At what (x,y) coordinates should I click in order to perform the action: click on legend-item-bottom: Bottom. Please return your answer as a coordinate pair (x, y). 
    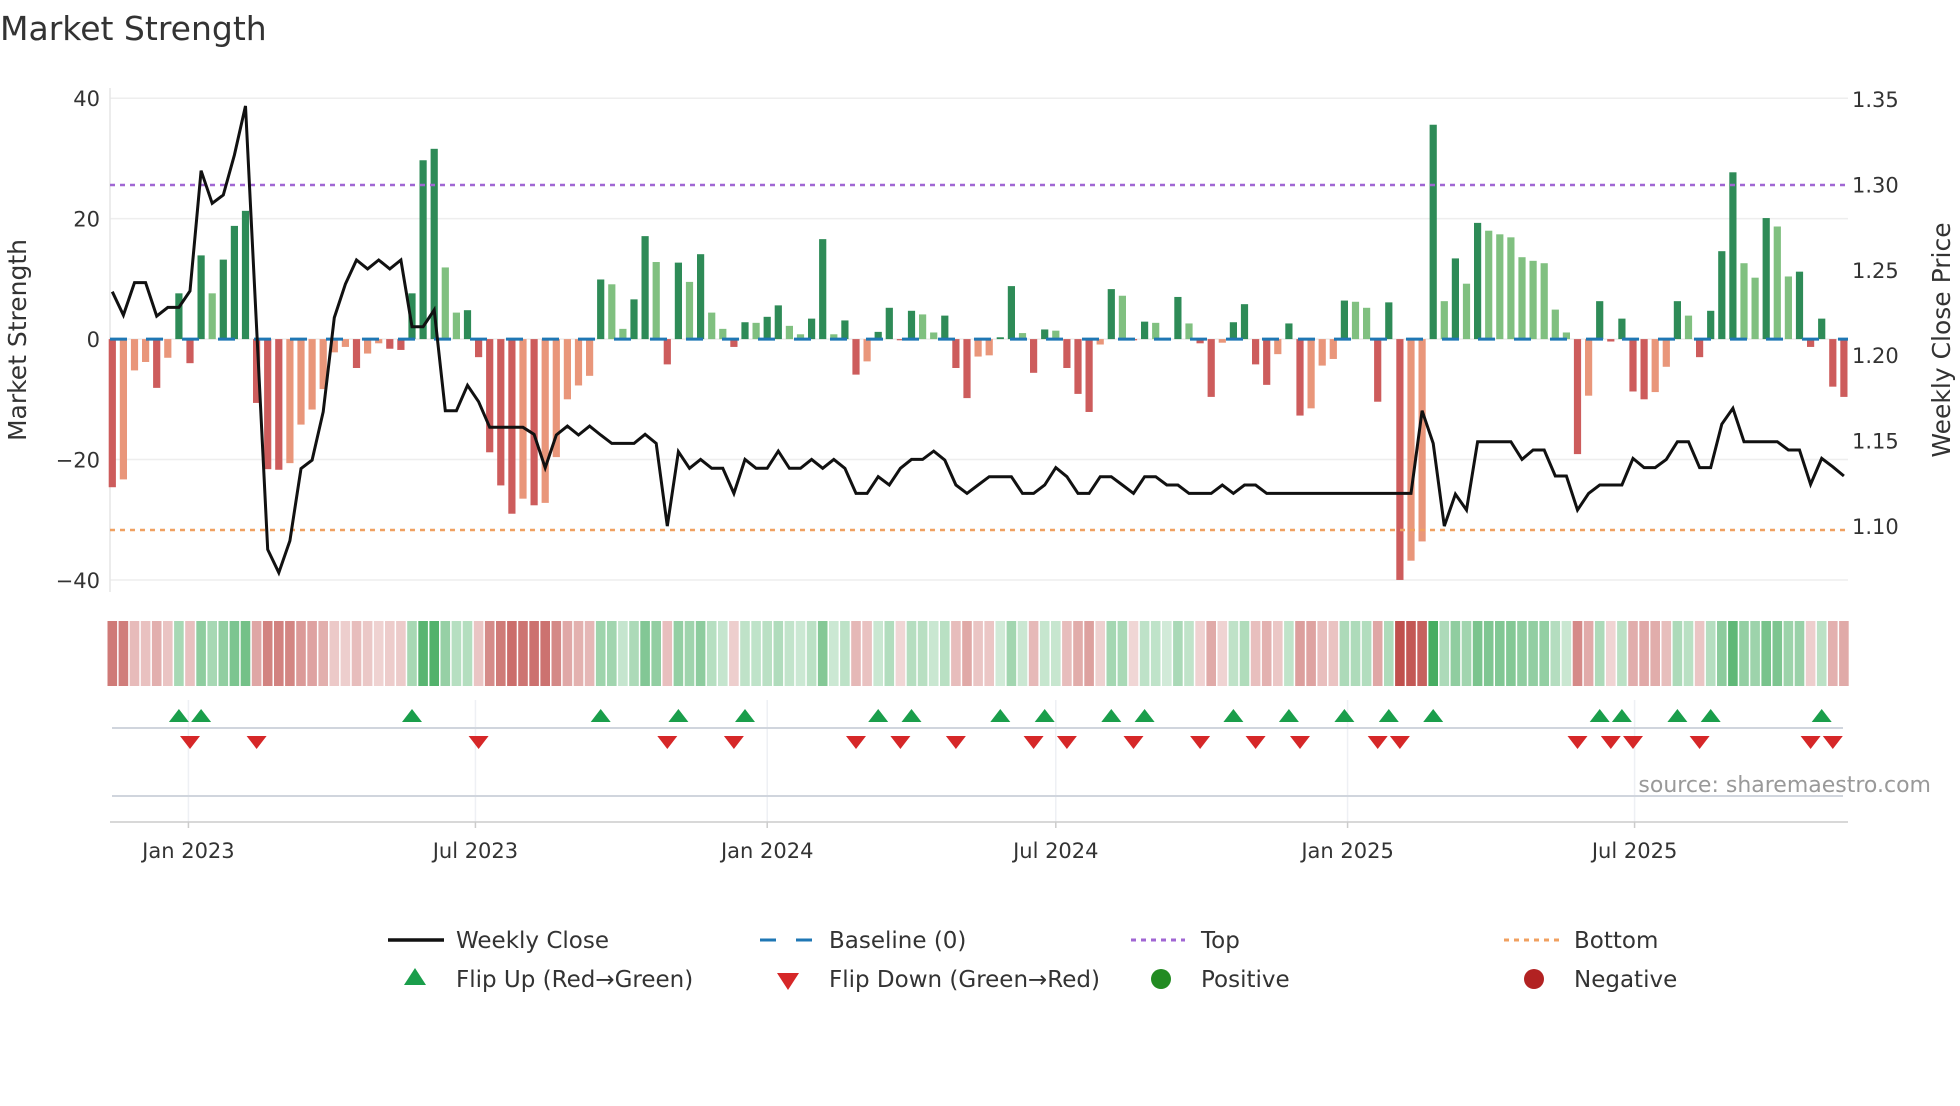
    Looking at the image, I should click on (1581, 941).